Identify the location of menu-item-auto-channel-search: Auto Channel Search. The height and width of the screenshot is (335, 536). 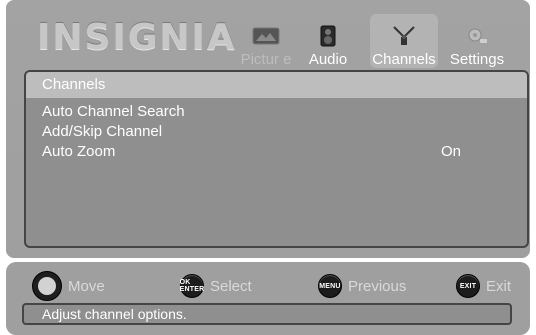
(284, 112).